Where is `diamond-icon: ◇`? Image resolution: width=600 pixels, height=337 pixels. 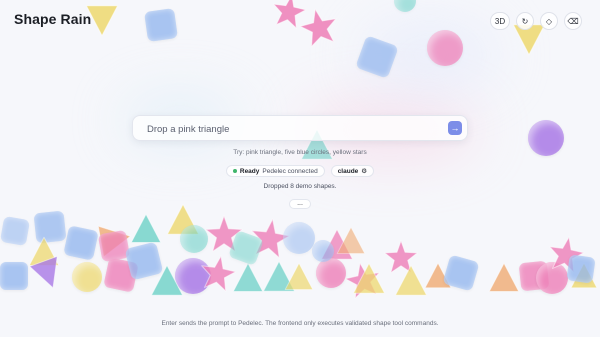
diamond-icon: ◇ is located at coordinates (549, 21).